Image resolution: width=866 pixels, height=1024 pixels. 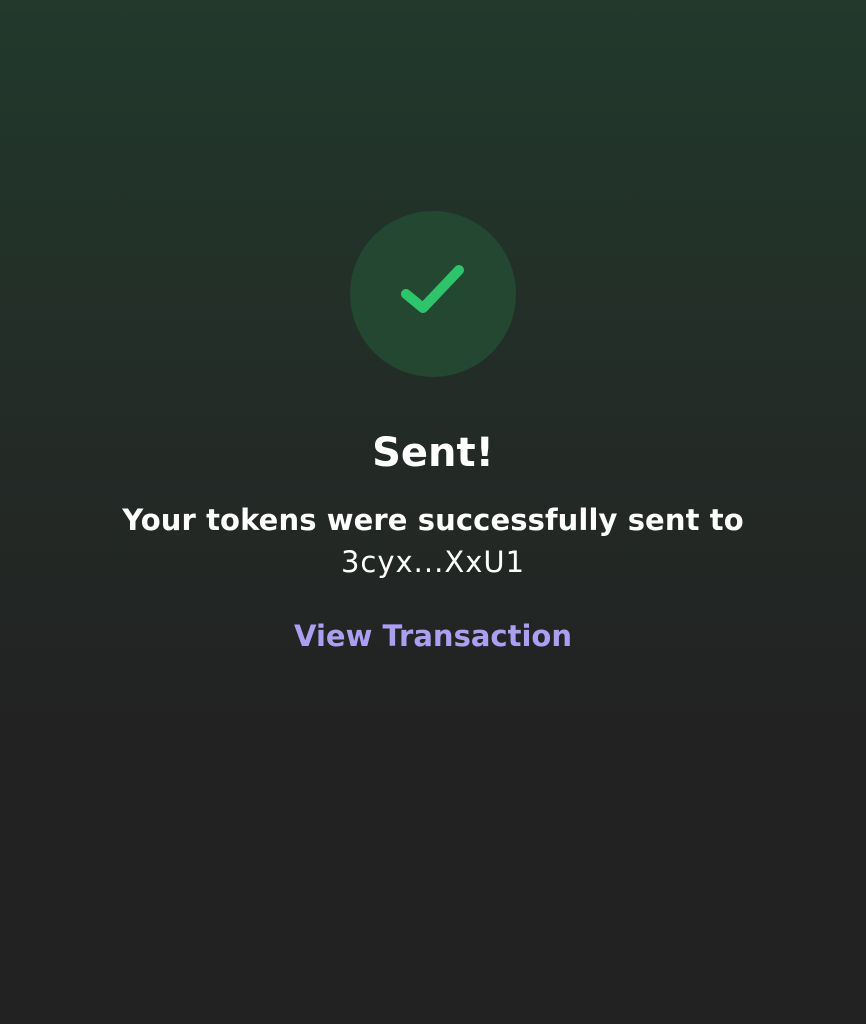 I want to click on success-title: Sent!, so click(x=433, y=453).